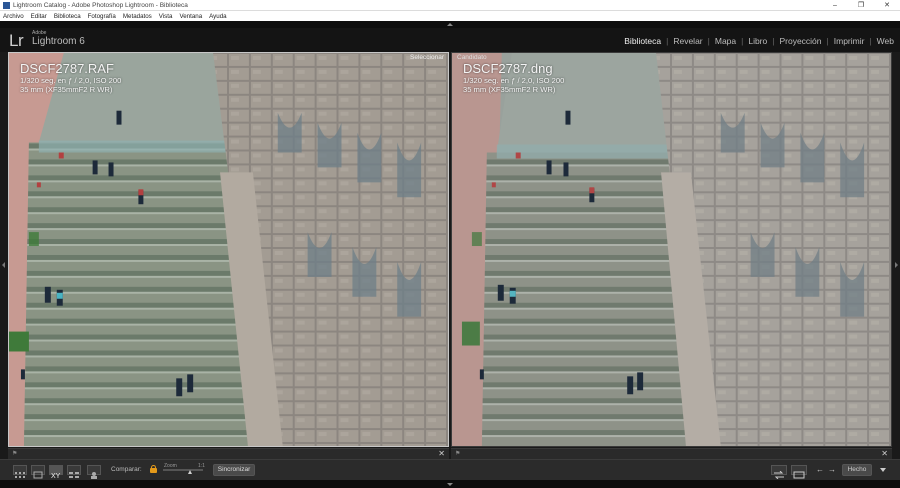 Image resolution: width=900 pixels, height=488 pixels. I want to click on candidate-pane-bar: ⚑ ✕, so click(671, 453).